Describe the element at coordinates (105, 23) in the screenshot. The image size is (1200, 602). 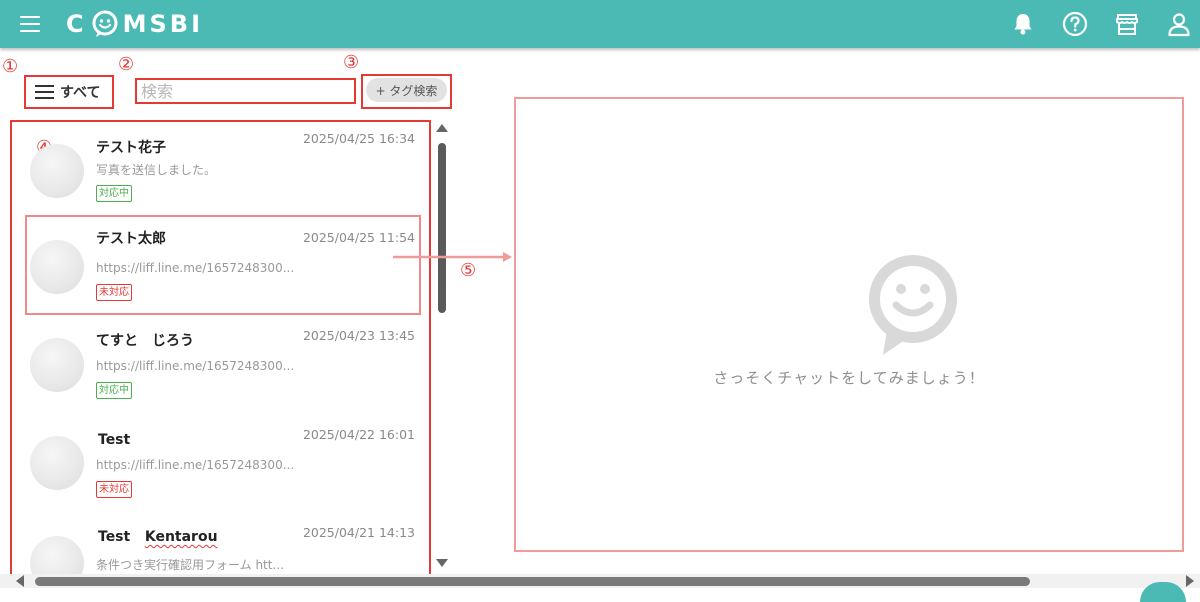
I see `logo-smile-icon` at that location.